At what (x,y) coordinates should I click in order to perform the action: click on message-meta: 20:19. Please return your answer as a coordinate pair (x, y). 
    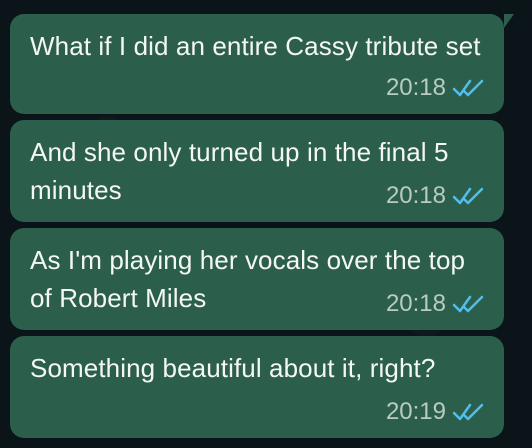
    Looking at the image, I should click on (435, 412).